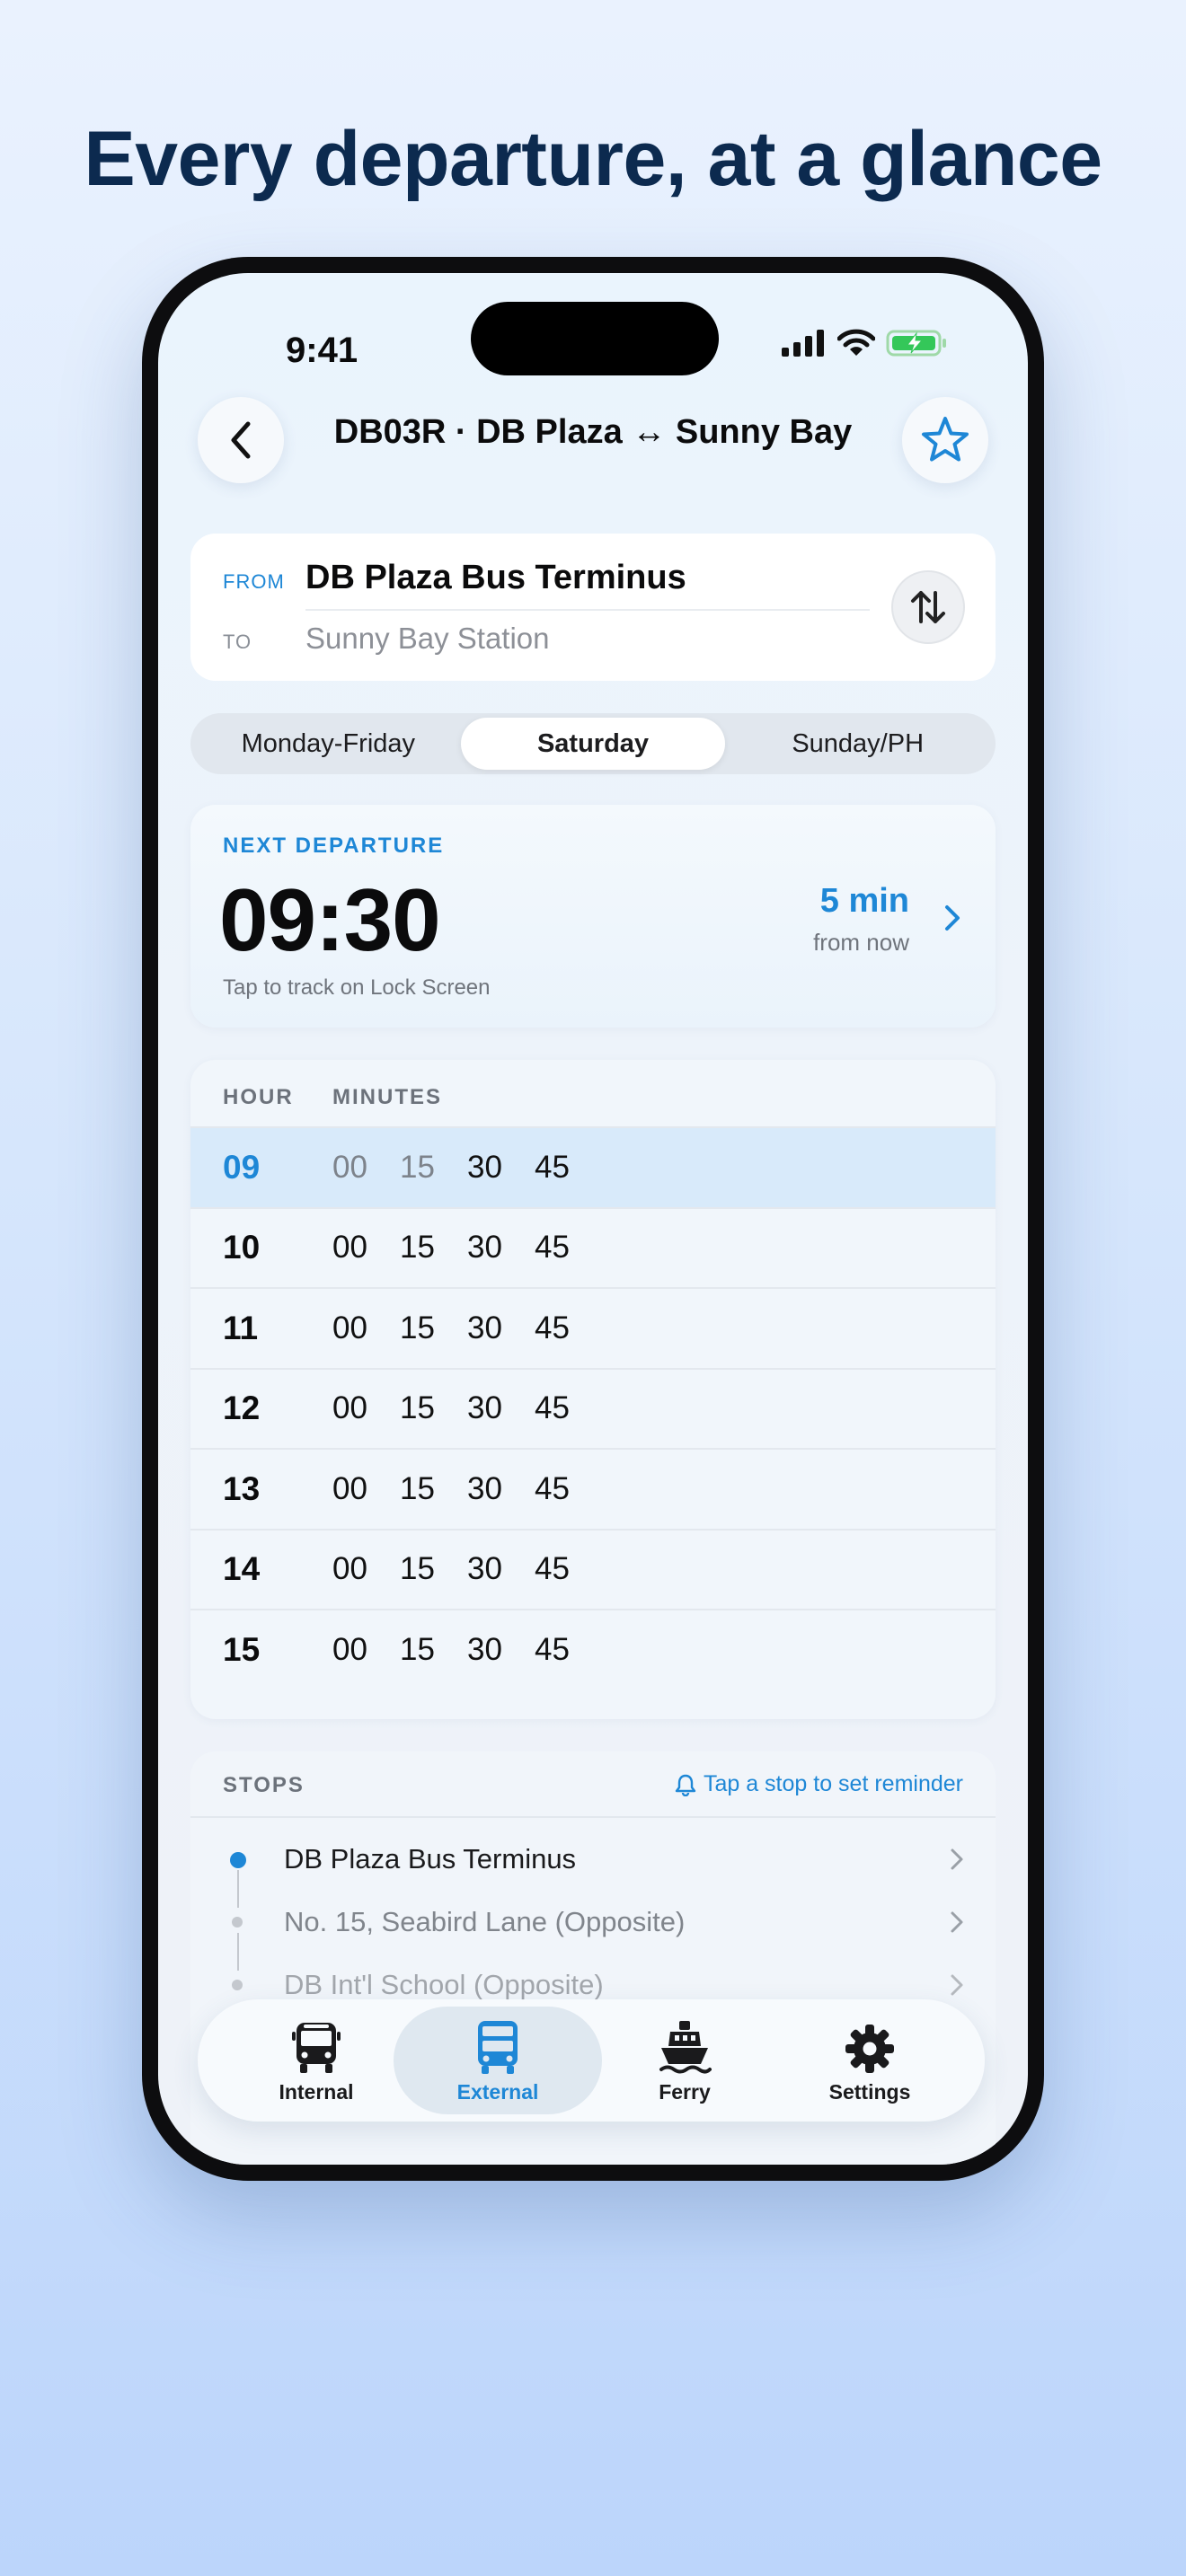  What do you see at coordinates (498, 2047) in the screenshot?
I see `double-decker-bus-icon` at bounding box center [498, 2047].